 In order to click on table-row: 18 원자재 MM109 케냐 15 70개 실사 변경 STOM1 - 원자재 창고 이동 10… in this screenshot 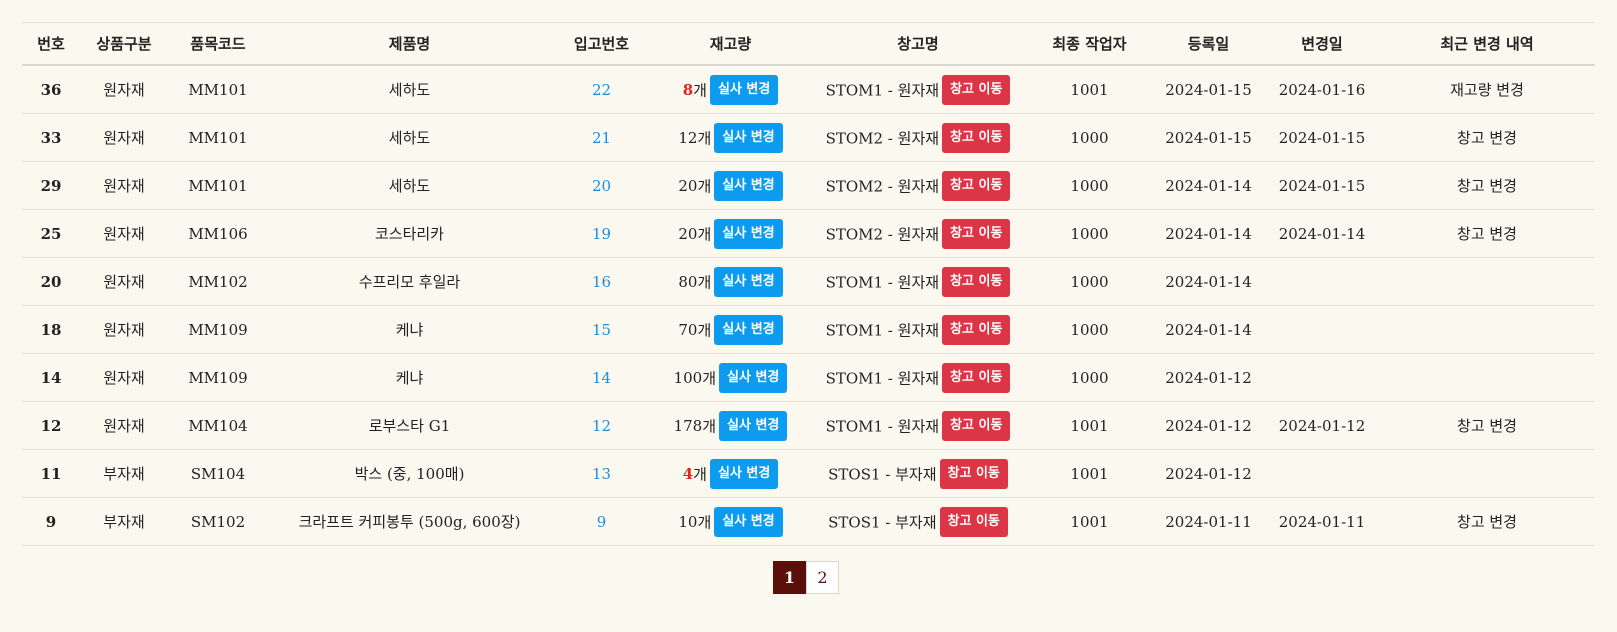, I will do `click(808, 329)`.